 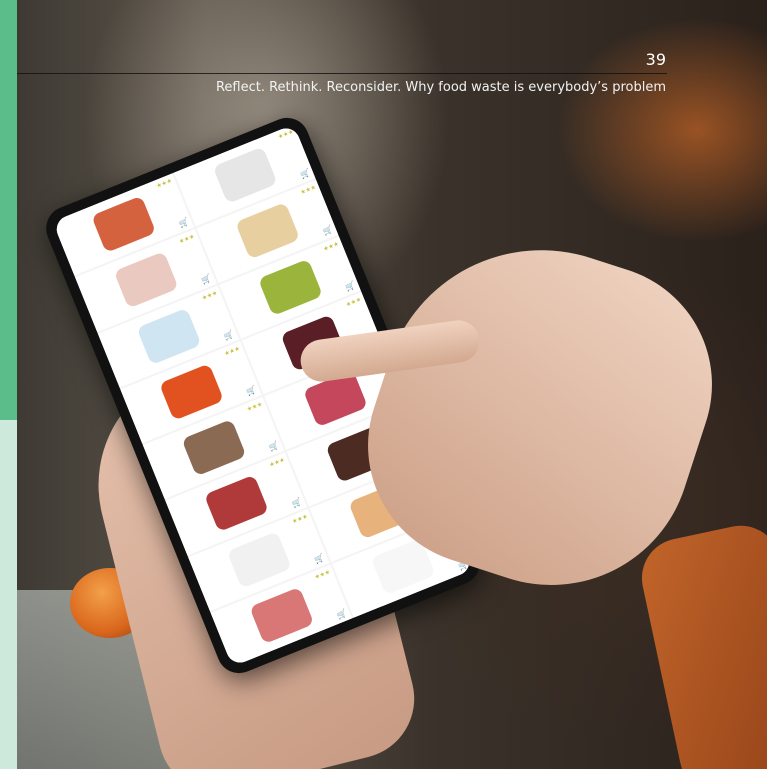 I want to click on eggs-icon, so click(x=123, y=224).